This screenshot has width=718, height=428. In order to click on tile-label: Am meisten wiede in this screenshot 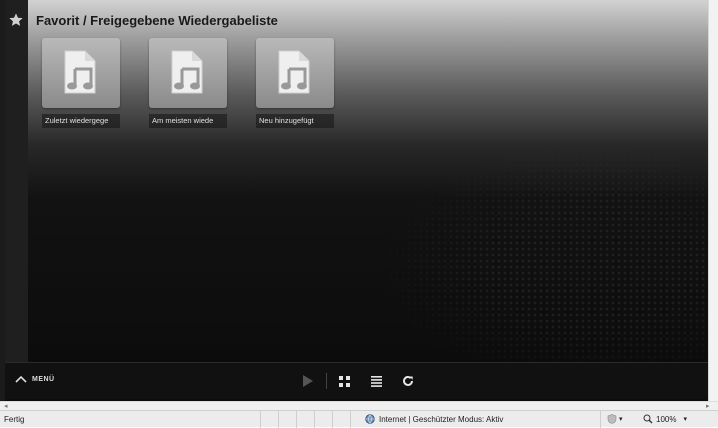, I will do `click(188, 121)`.